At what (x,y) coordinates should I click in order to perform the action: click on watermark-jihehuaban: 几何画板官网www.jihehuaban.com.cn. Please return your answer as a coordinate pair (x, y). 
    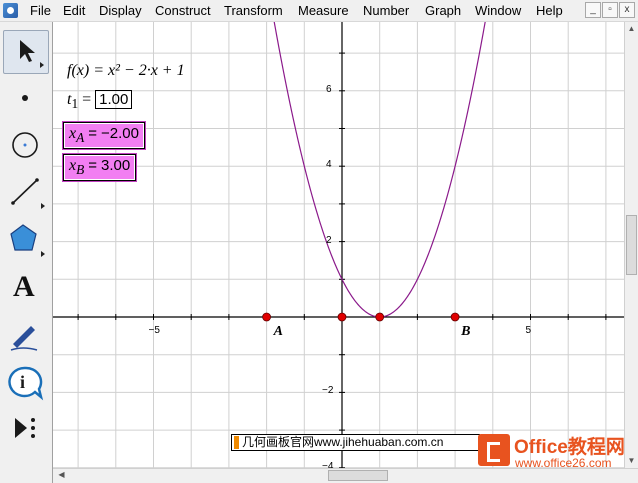
    Looking at the image, I should click on (355, 442).